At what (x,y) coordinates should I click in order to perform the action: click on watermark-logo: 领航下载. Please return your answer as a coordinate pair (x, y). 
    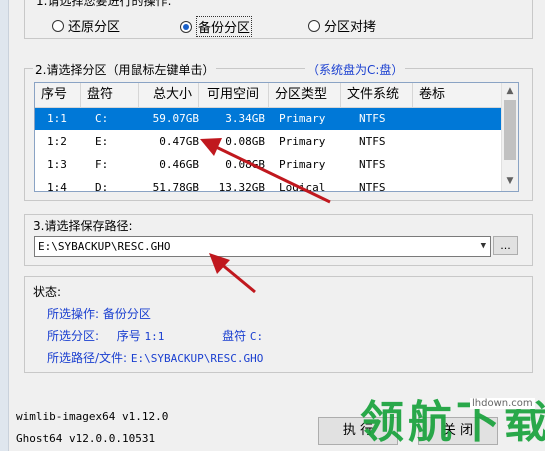
    Looking at the image, I should click on (452, 422).